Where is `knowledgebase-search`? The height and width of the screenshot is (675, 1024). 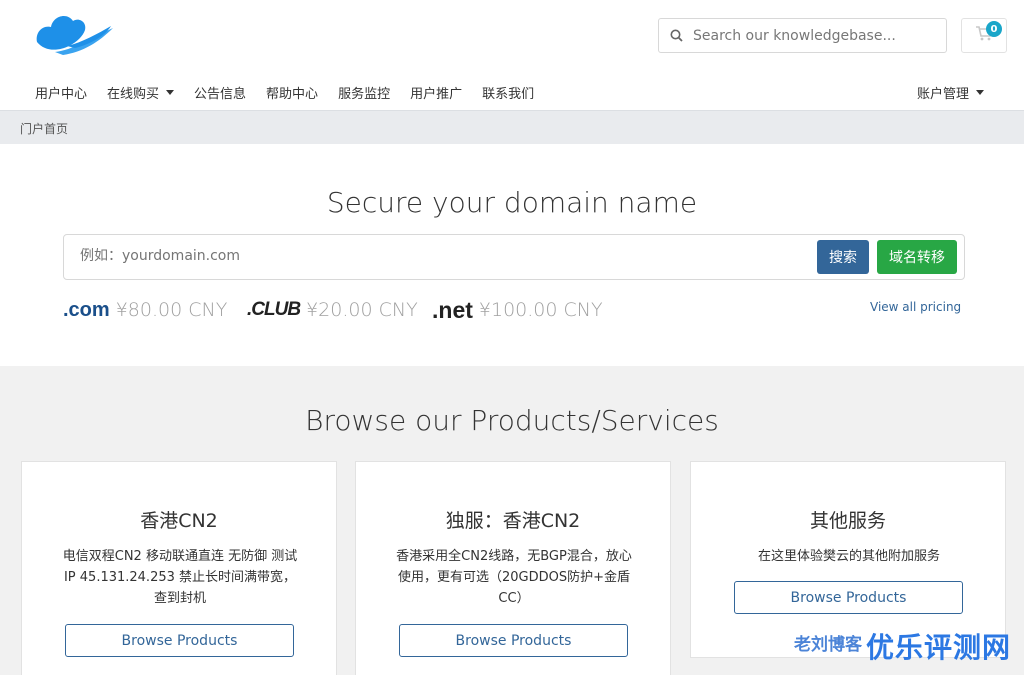 knowledgebase-search is located at coordinates (802, 35).